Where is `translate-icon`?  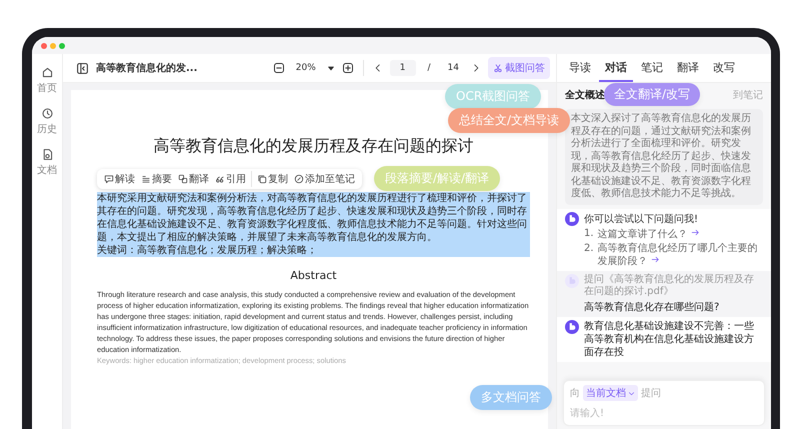
translate-icon is located at coordinates (183, 179).